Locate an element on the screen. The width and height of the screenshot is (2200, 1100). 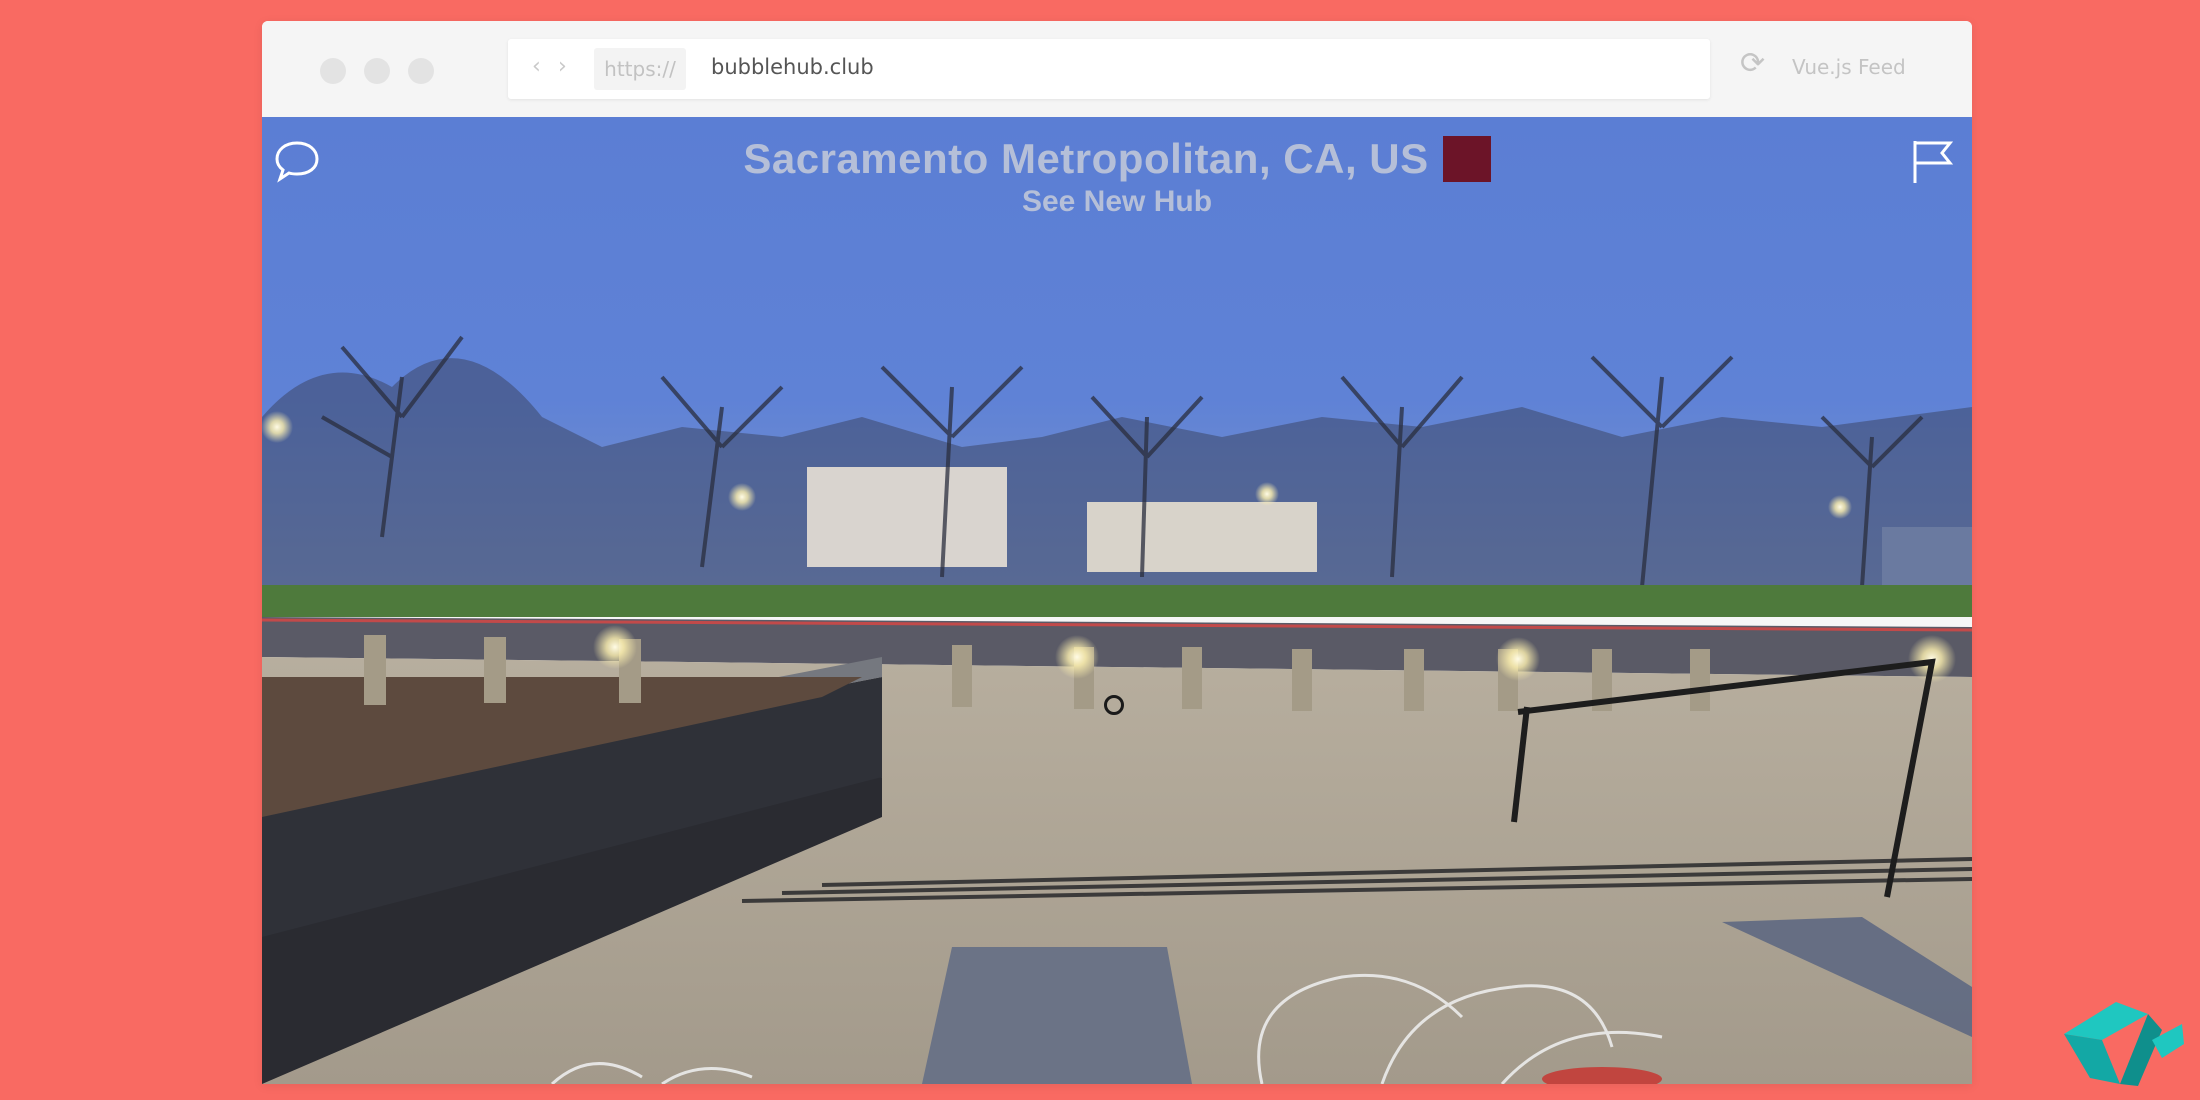
reload-icon: ⟳ is located at coordinates (1752, 64).